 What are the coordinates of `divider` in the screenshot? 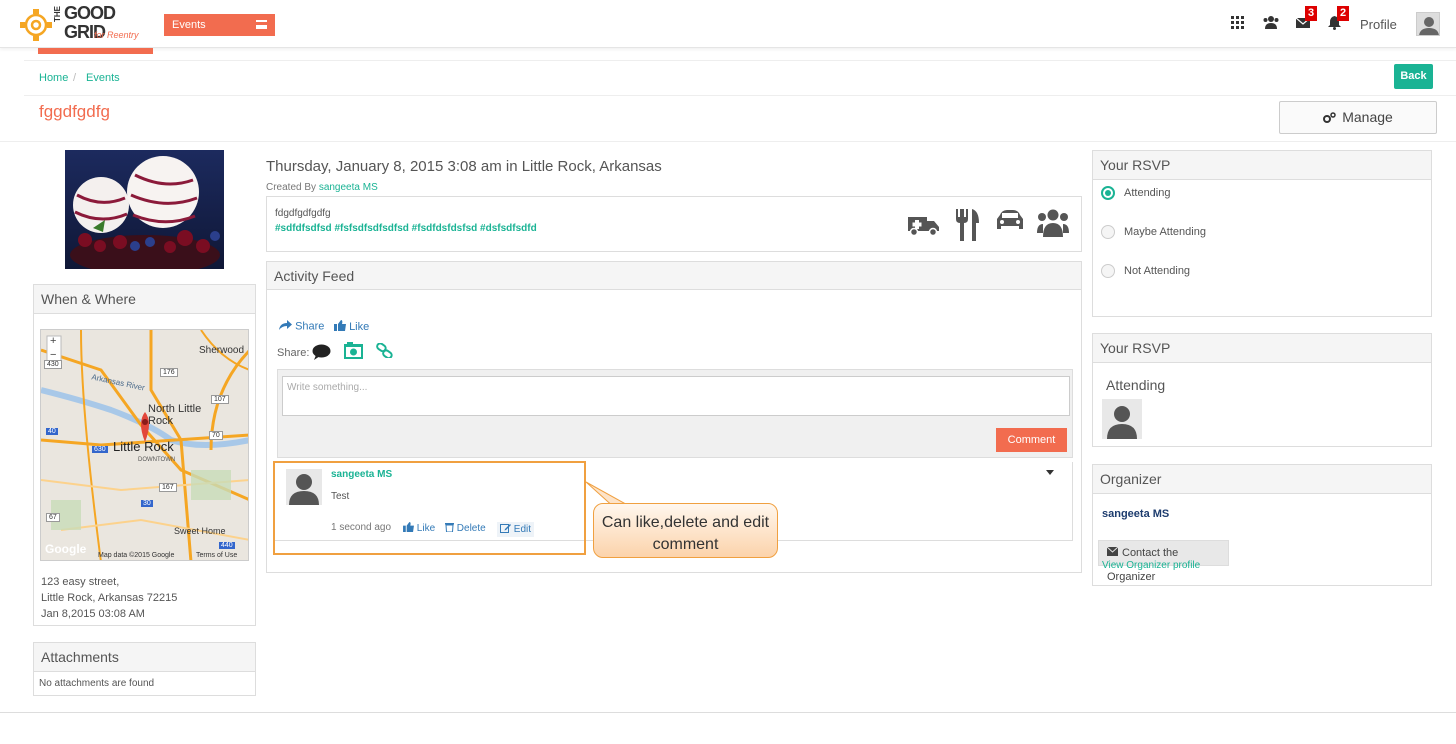 It's located at (728, 141).